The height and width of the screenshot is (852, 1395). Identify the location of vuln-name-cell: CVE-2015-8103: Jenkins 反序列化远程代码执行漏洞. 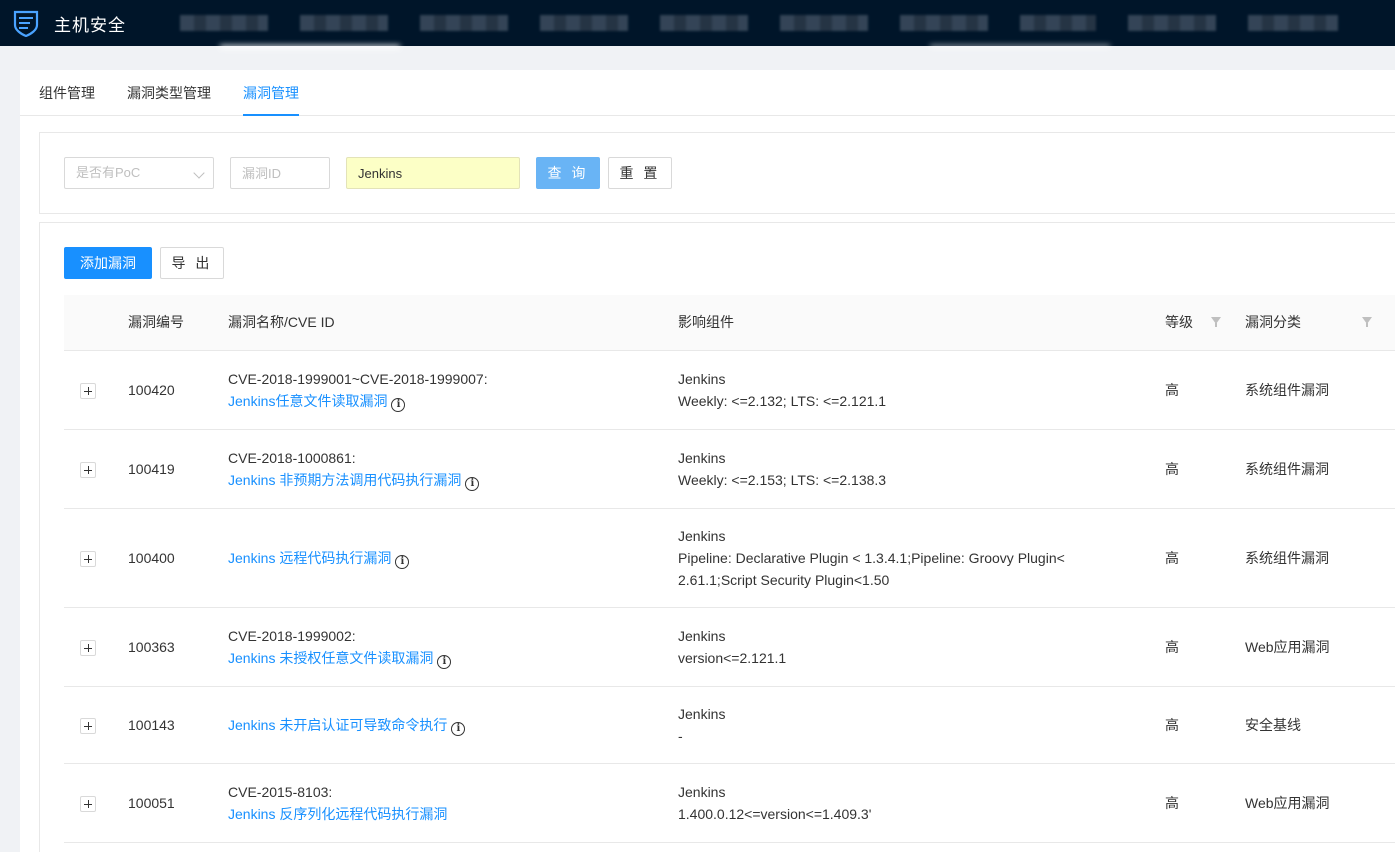
(453, 803).